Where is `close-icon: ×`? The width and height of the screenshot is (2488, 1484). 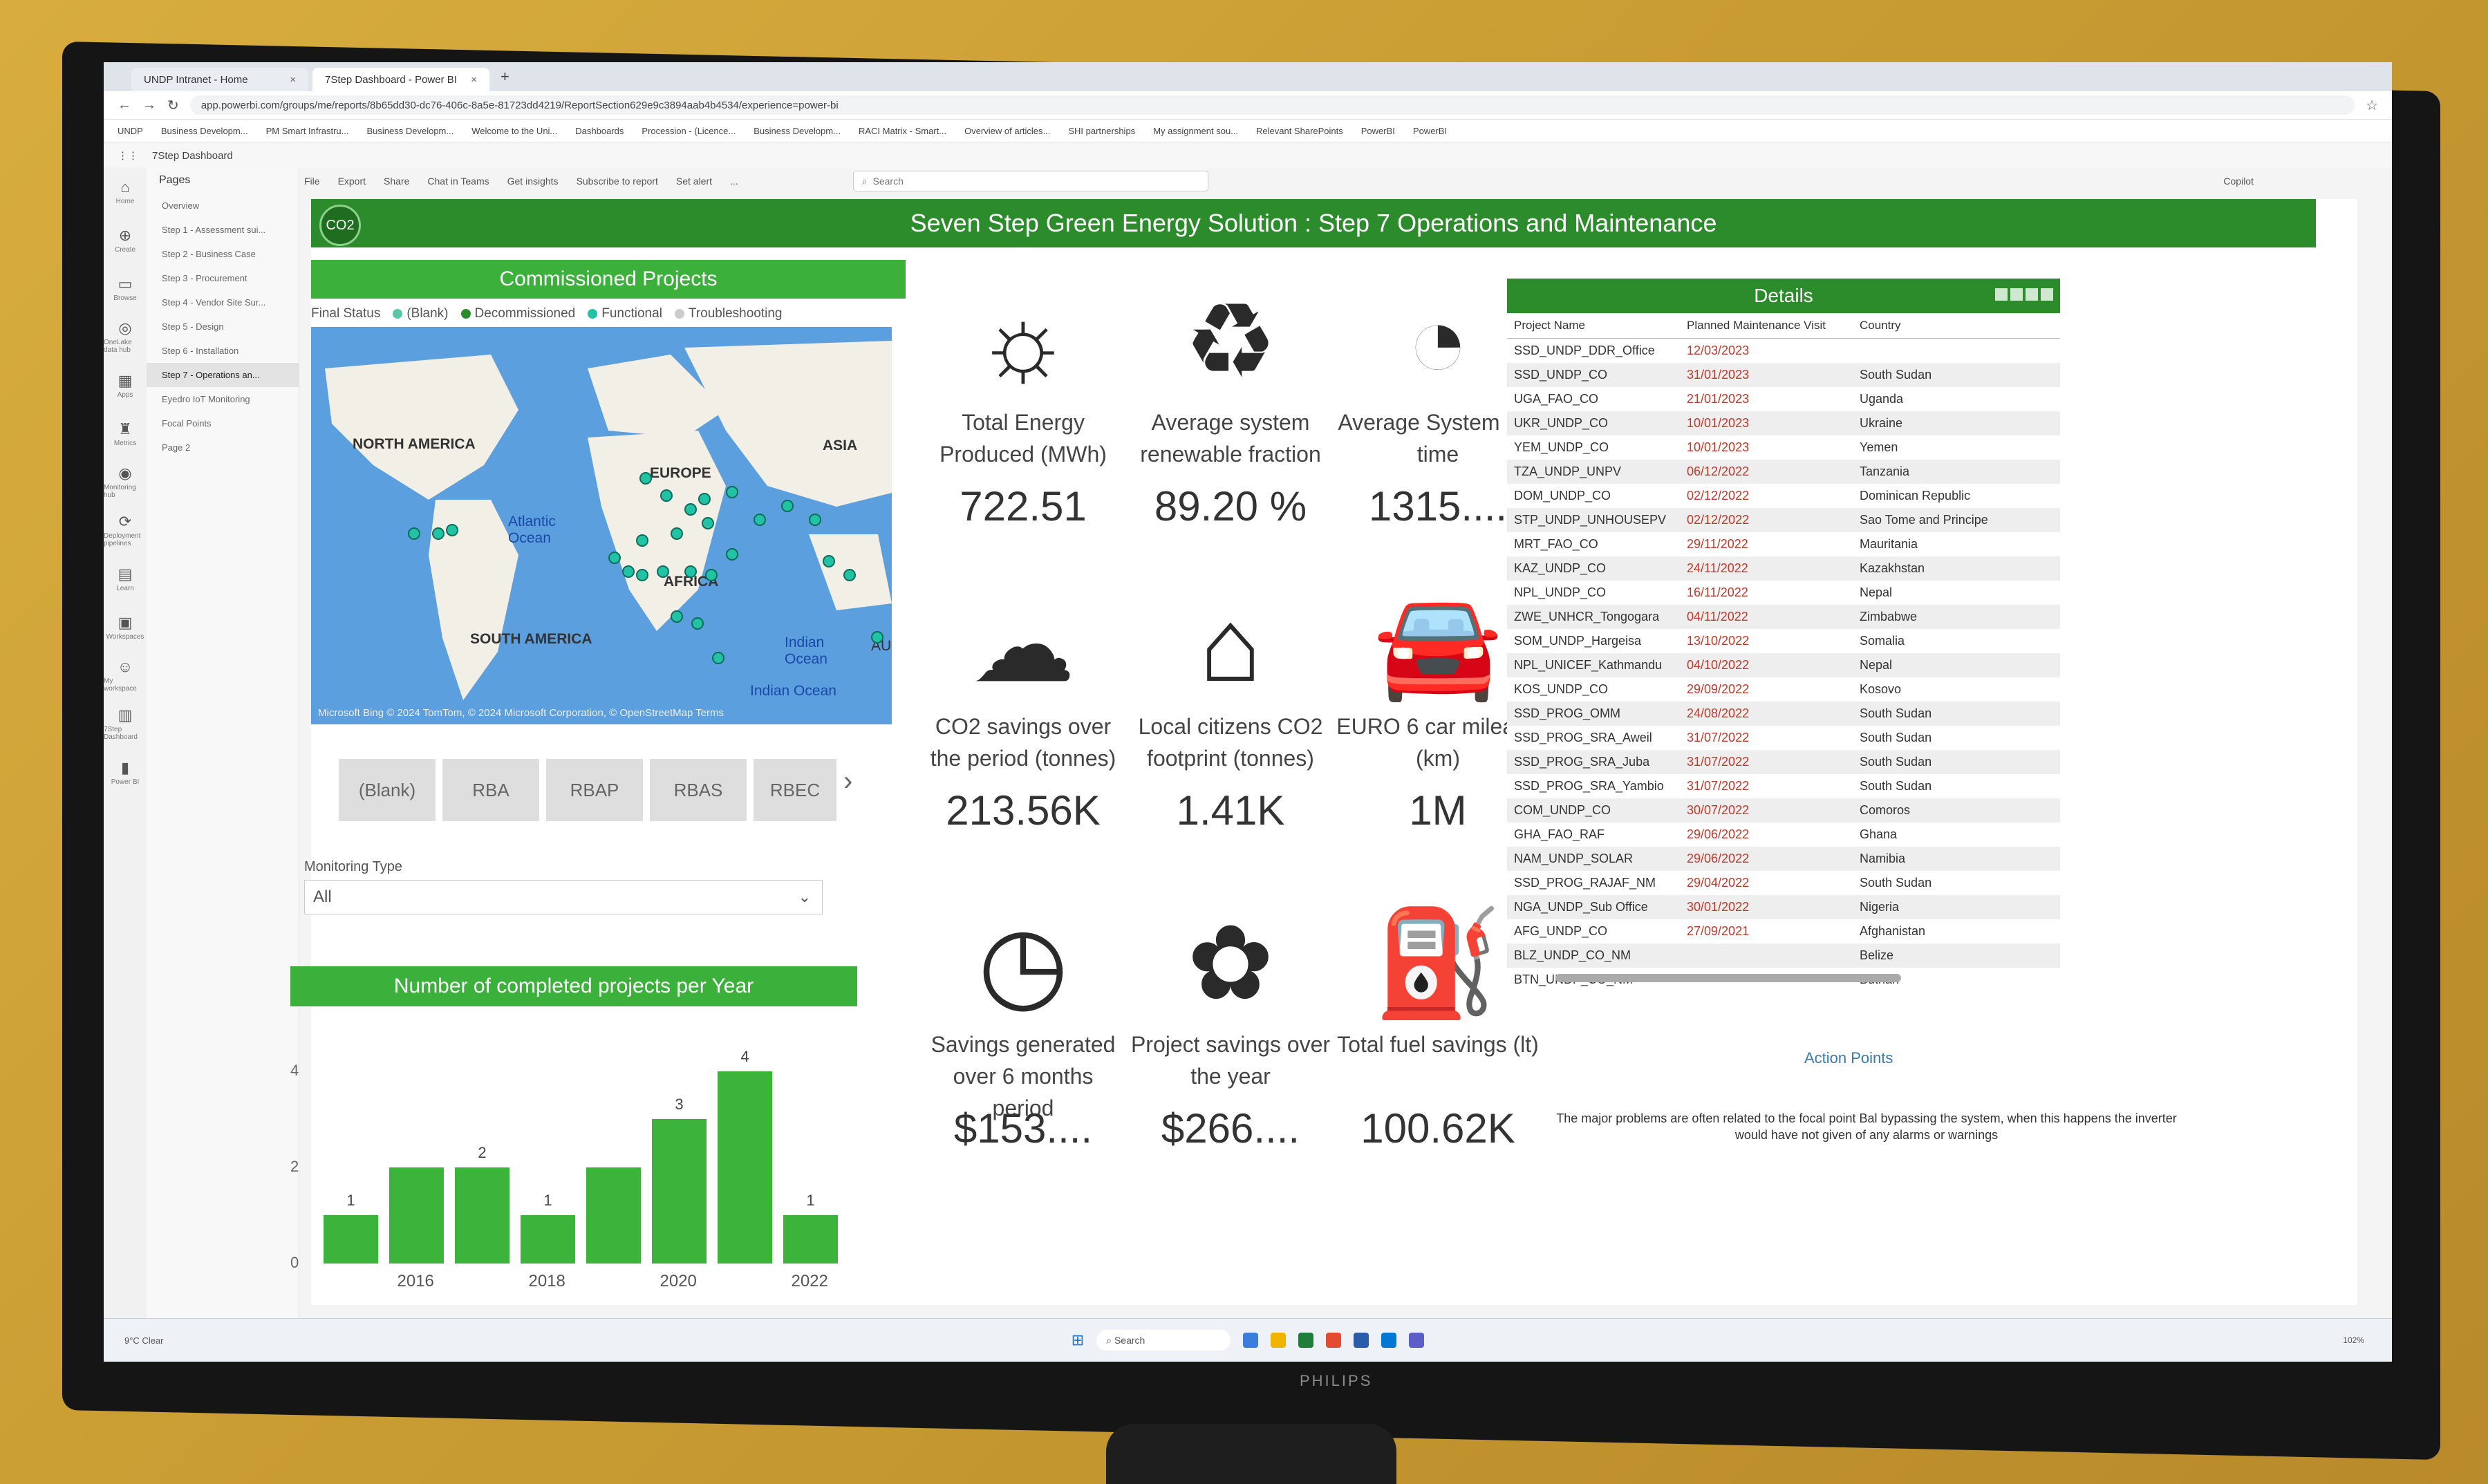 close-icon: × is located at coordinates (474, 80).